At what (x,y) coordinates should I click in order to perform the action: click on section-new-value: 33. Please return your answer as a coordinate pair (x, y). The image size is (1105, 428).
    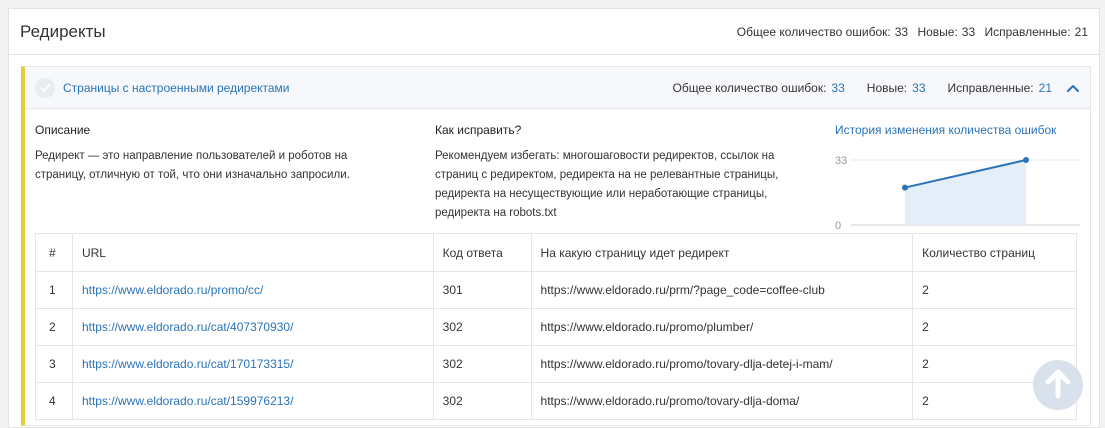
    Looking at the image, I should click on (919, 87).